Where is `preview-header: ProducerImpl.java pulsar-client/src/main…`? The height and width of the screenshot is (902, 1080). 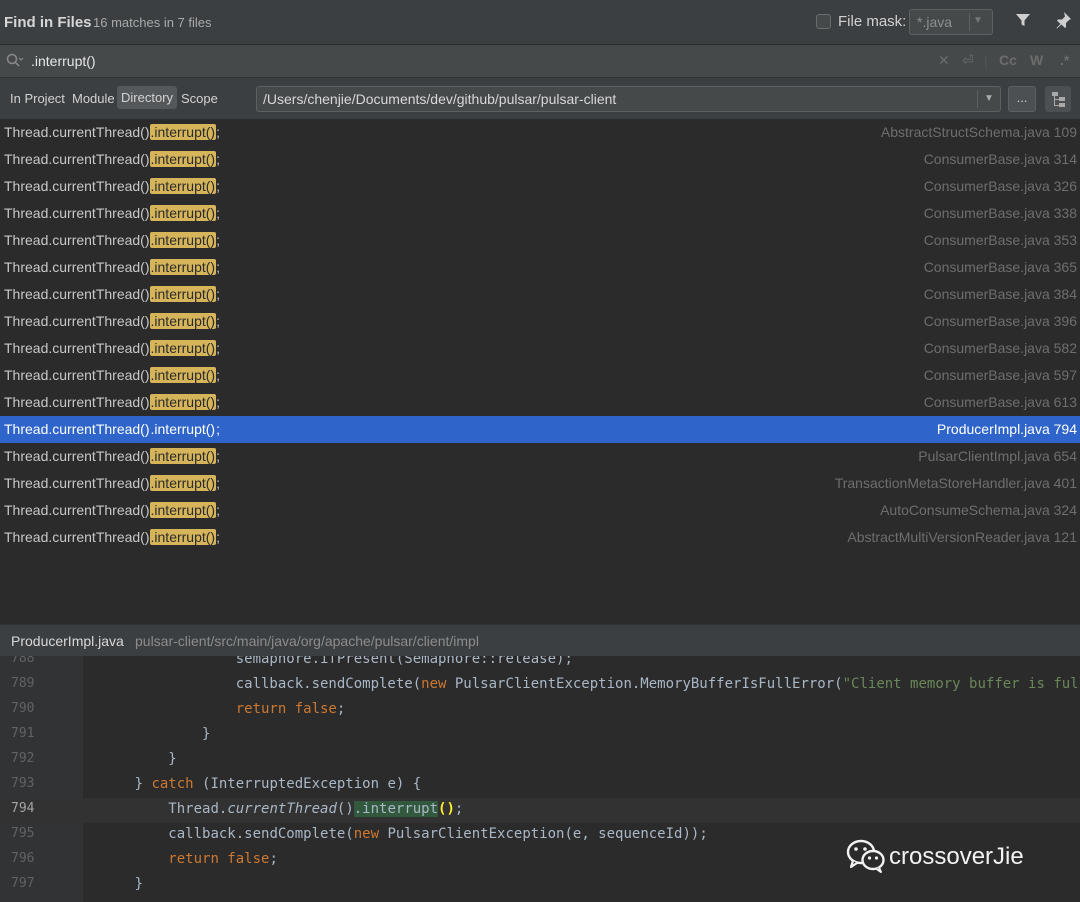 preview-header: ProducerImpl.java pulsar-client/src/main… is located at coordinates (540, 640).